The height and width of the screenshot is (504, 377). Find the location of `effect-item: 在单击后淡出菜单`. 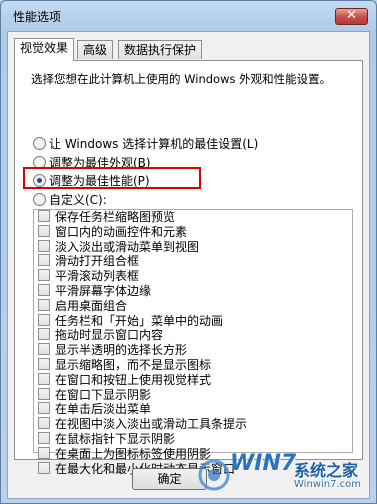

effect-item: 在单击后淡出菜单 is located at coordinates (193, 409).